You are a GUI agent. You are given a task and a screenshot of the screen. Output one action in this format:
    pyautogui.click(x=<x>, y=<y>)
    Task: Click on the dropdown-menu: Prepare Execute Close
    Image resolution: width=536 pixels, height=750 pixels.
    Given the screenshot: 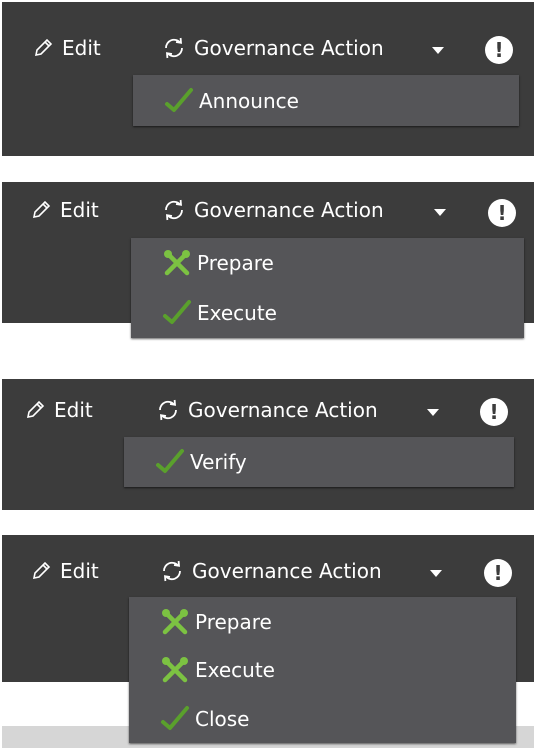 What is the action you would take?
    pyautogui.click(x=322, y=670)
    